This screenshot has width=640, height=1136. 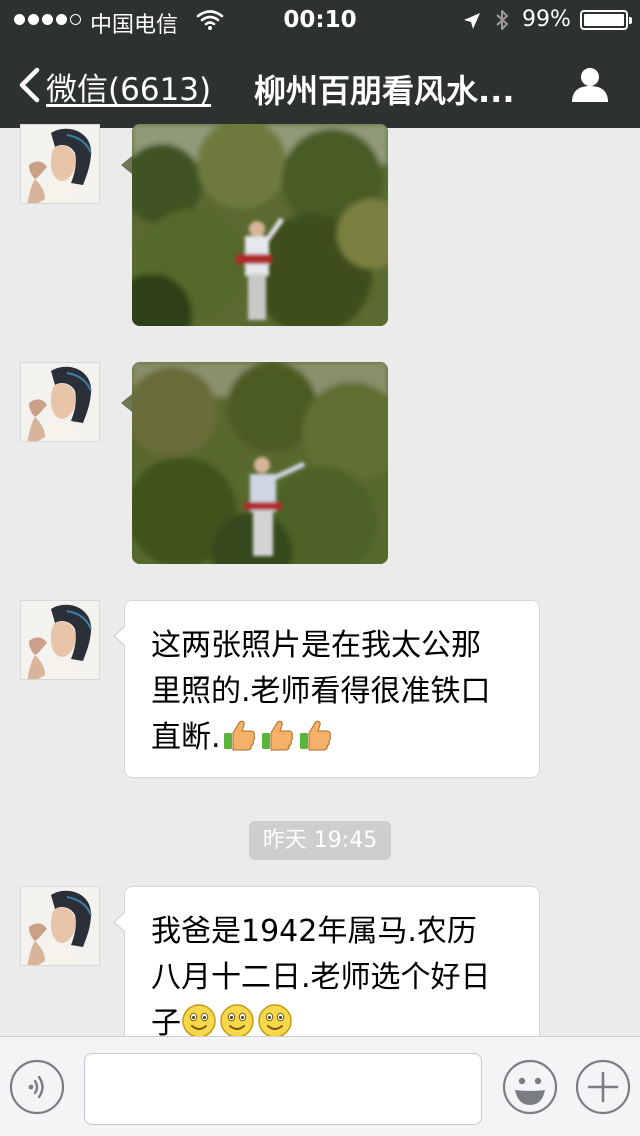 I want to click on voice-icon, so click(x=37, y=1089).